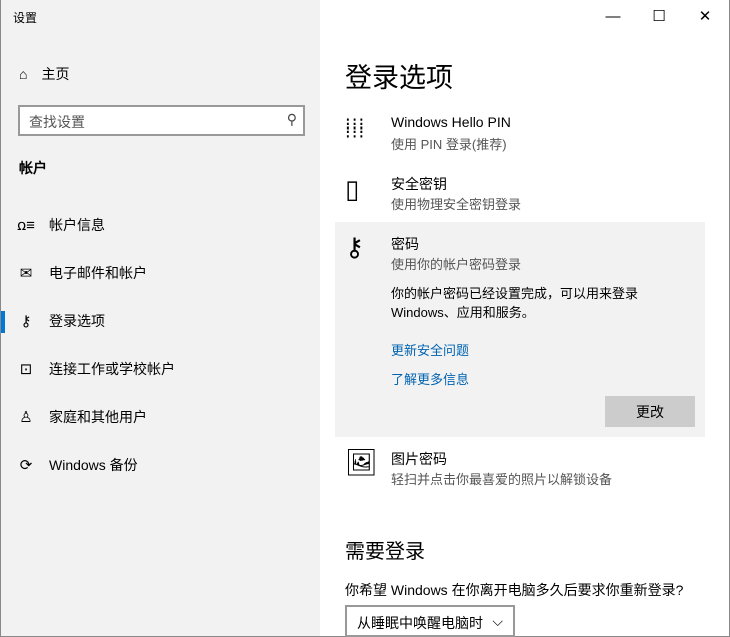 The height and width of the screenshot is (637, 730). What do you see at coordinates (355, 128) in the screenshot?
I see `pin-pad-icon: ⁝⁝⁝ ⁝⁝⁝` at bounding box center [355, 128].